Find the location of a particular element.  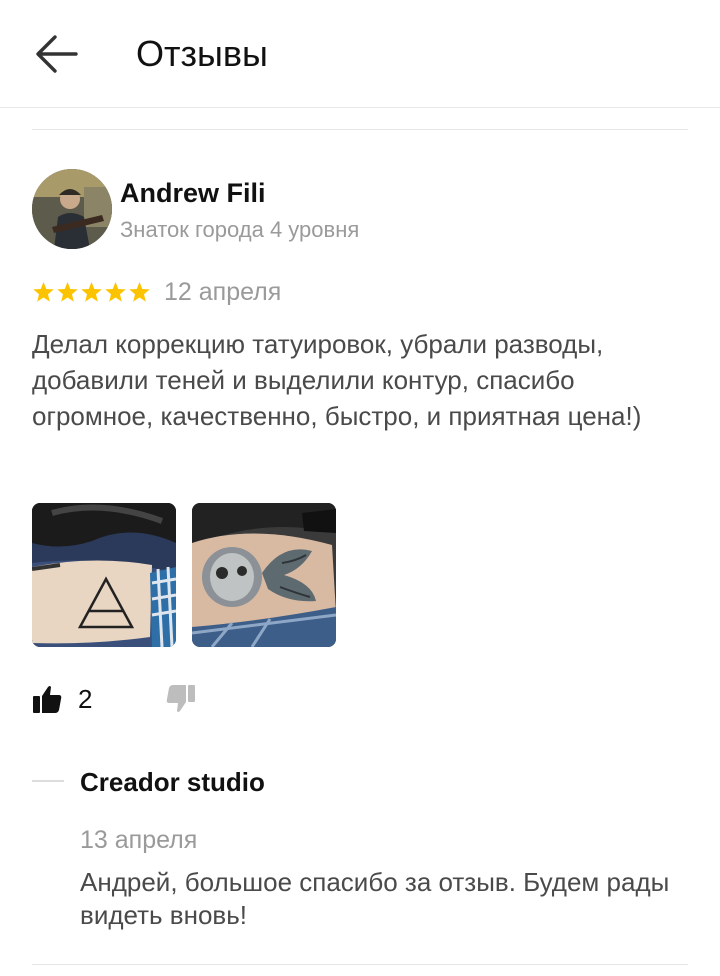

like-button: 2 is located at coordinates (62, 699).